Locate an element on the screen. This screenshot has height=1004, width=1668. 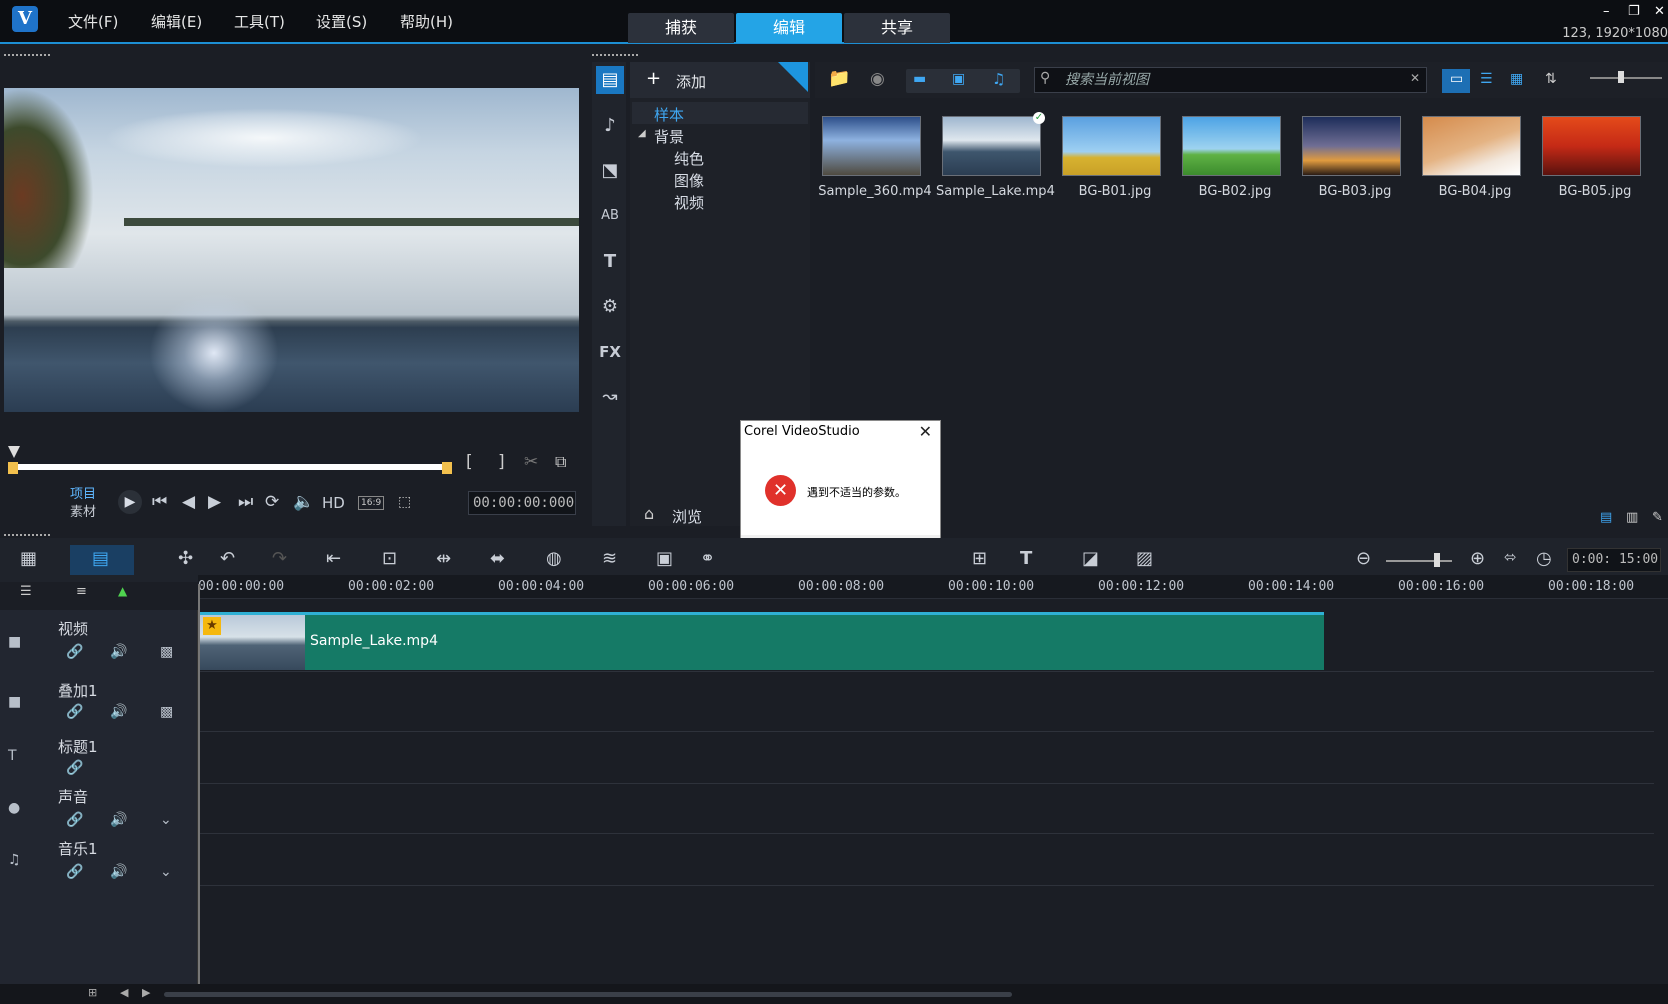
stretch-icon: ⬌ is located at coordinates (497, 558).